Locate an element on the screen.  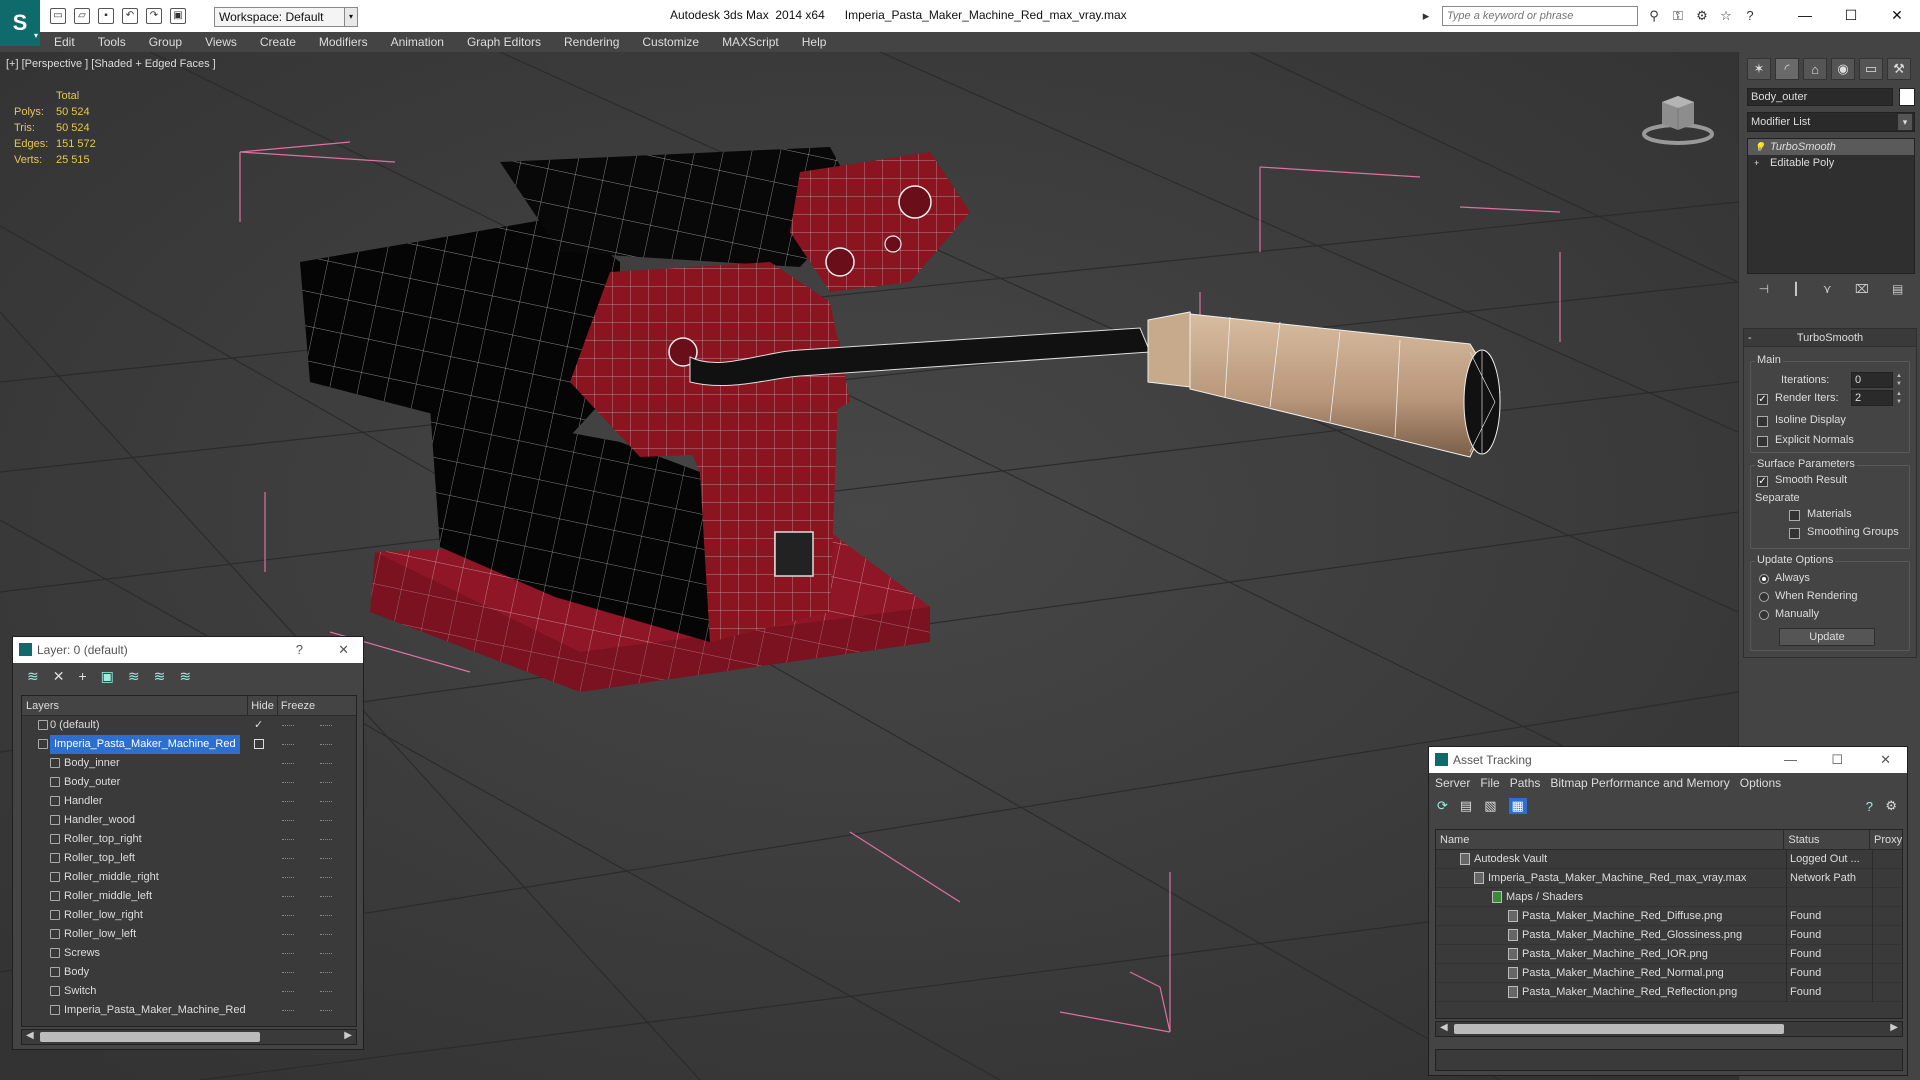
render-iters-checkbox: ✓ is located at coordinates (1762, 399).